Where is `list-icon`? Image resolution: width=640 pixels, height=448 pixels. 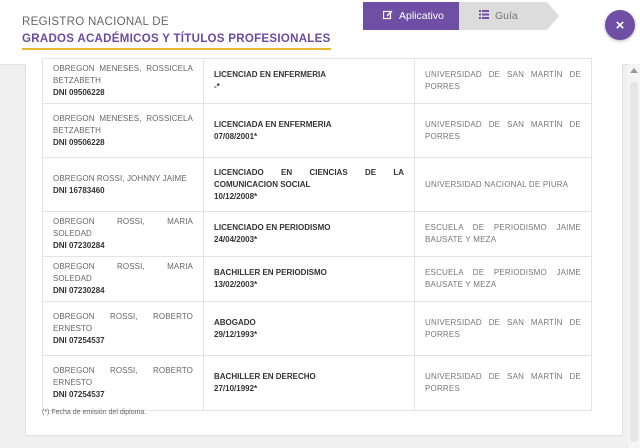 list-icon is located at coordinates (484, 16).